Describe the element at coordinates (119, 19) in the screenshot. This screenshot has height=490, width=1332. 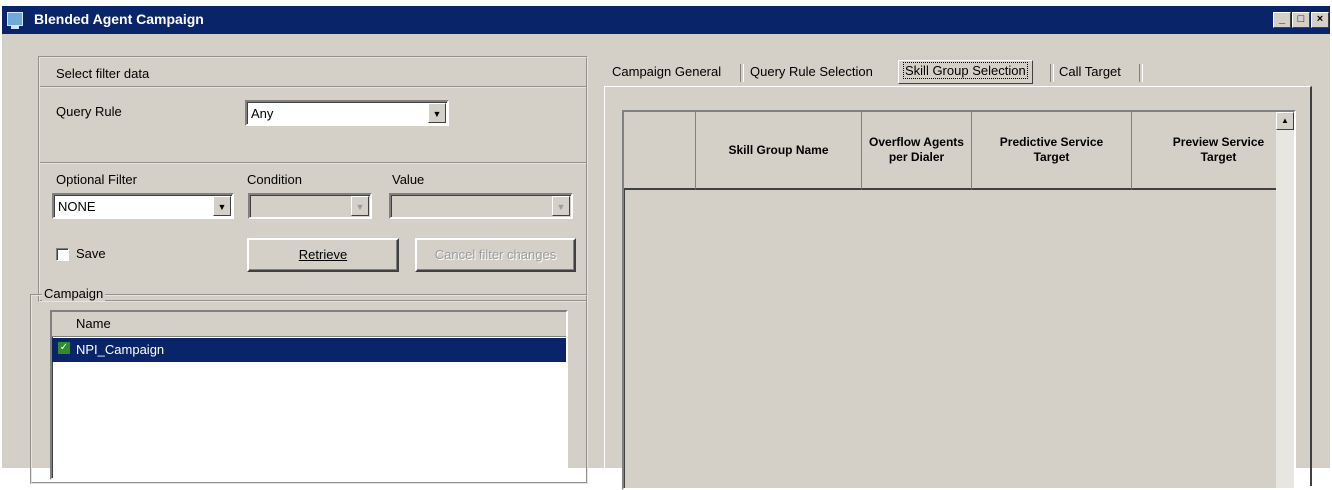
I see `window-title: Blended Agent Campaign` at that location.